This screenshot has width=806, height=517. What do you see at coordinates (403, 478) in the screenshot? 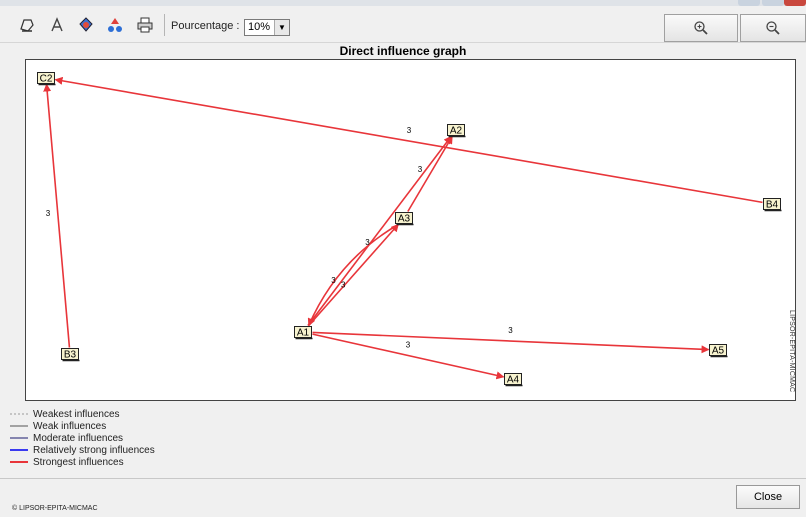
I see `bottom-separator` at bounding box center [403, 478].